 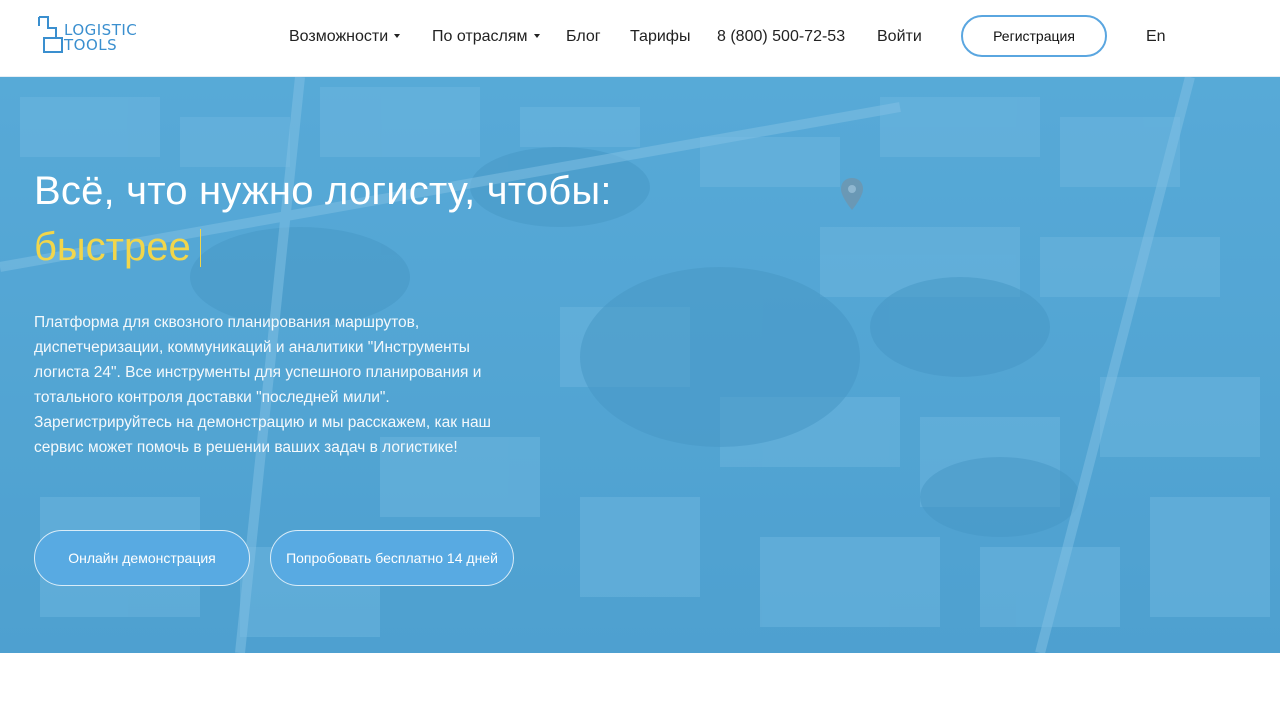 What do you see at coordinates (781, 37) in the screenshot?
I see `nav-phone: 8 (800) 500-72-53` at bounding box center [781, 37].